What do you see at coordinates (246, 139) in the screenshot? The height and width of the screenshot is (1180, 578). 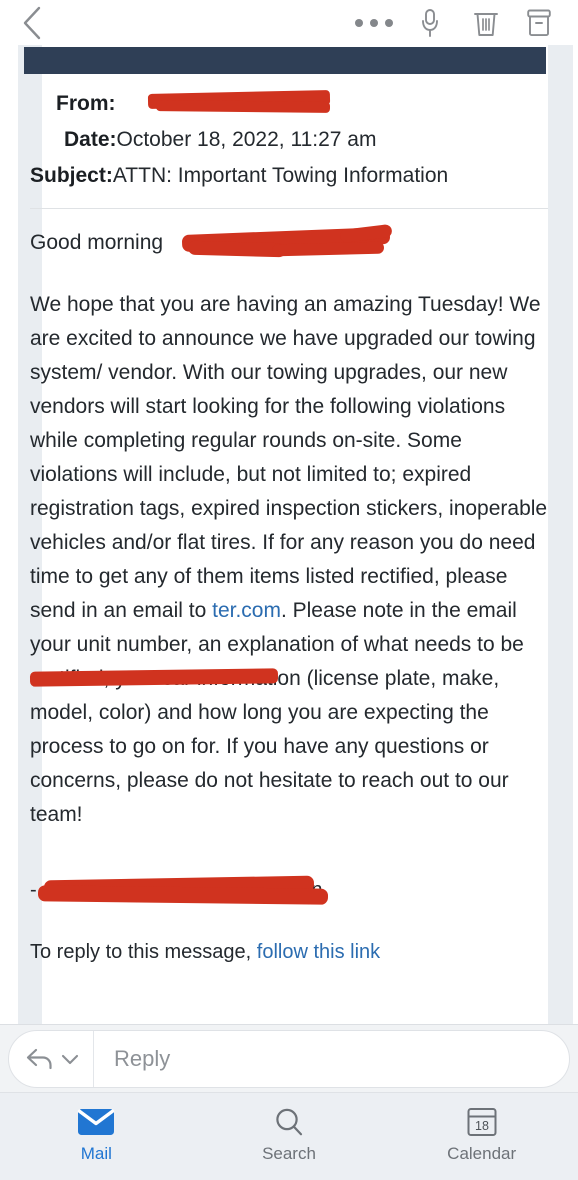 I see `date-value: October 18, 2022, 11:27 am` at bounding box center [246, 139].